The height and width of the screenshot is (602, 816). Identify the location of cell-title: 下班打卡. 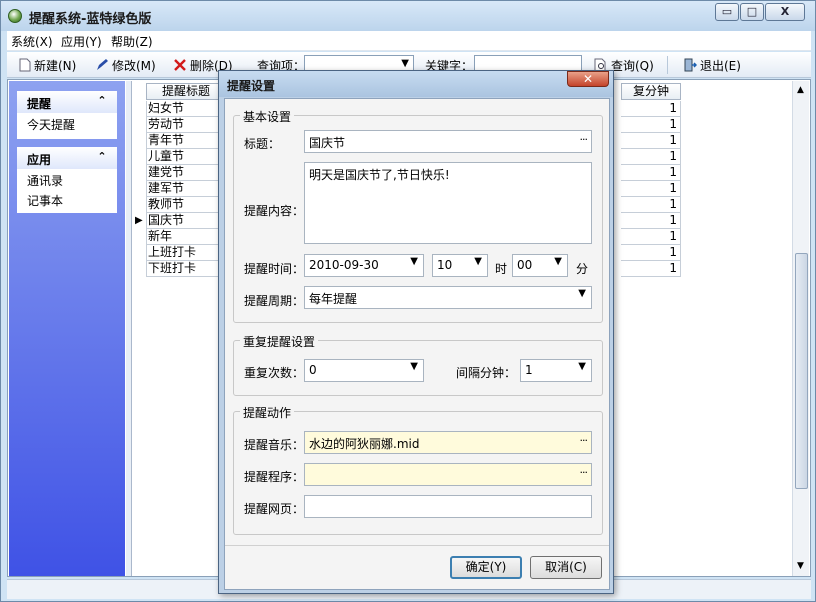
(186, 269).